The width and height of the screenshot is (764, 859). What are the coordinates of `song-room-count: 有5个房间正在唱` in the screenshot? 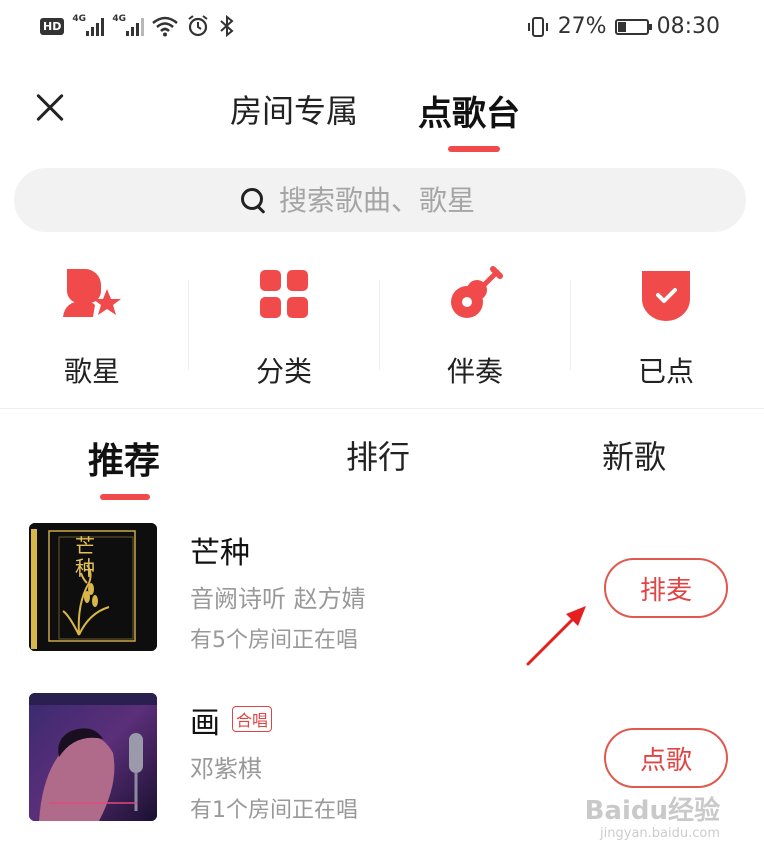 It's located at (274, 640).